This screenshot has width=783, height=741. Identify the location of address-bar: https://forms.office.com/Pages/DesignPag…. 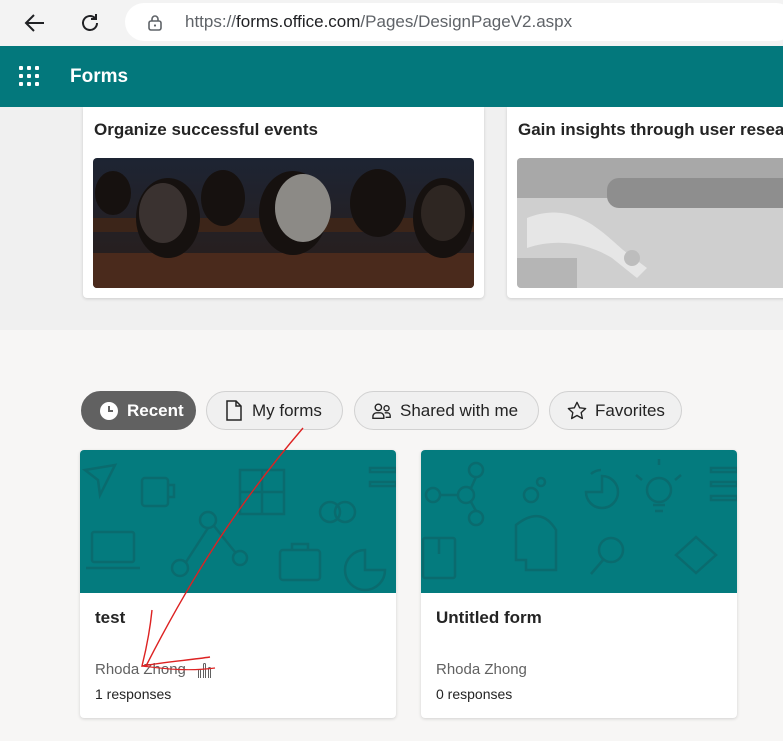
(454, 22).